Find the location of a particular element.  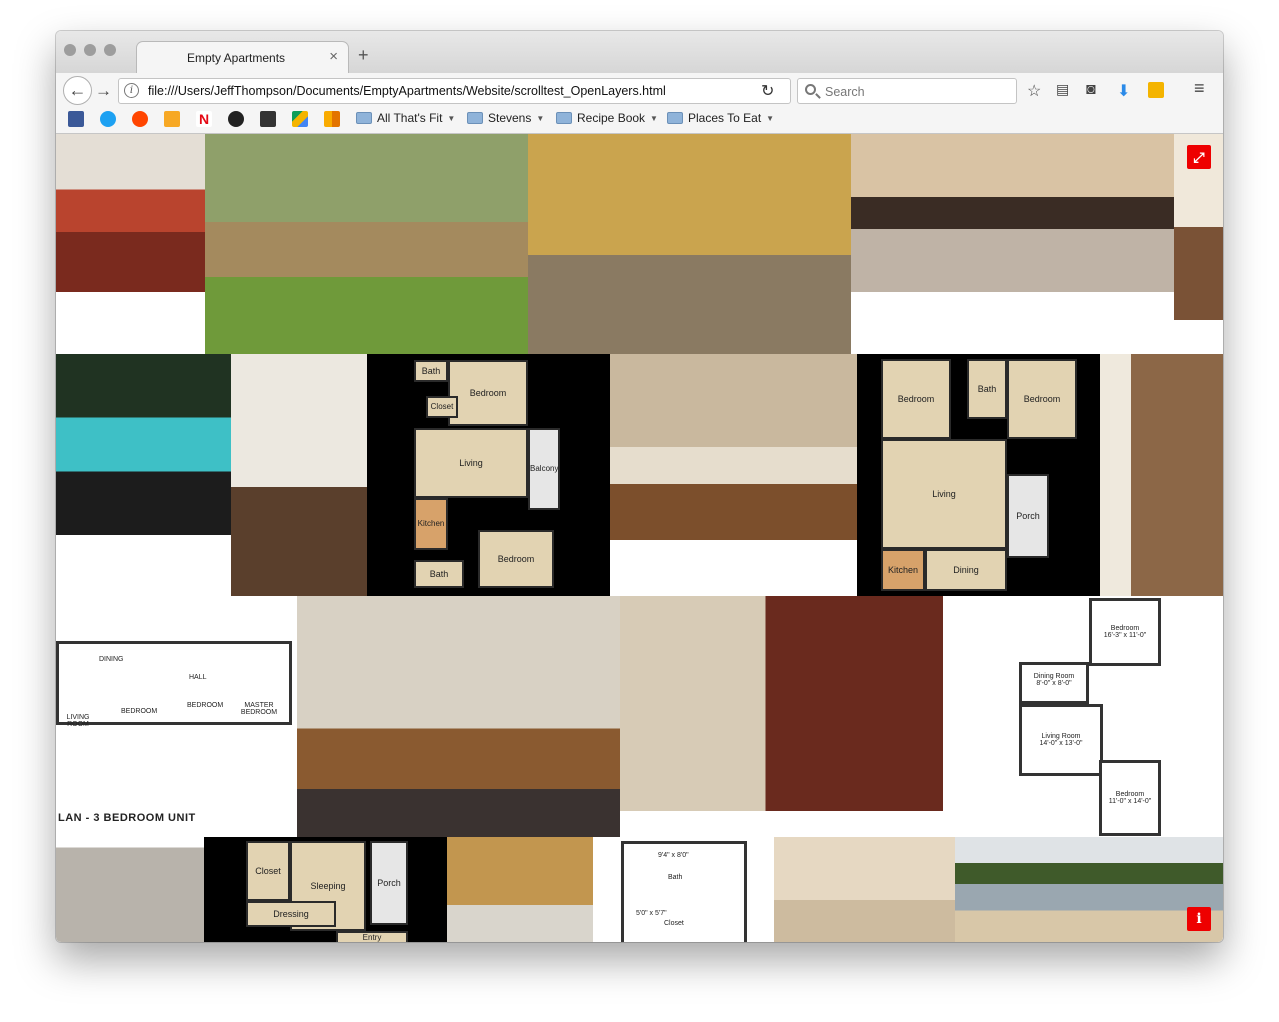

facebook-icon is located at coordinates (76, 119).